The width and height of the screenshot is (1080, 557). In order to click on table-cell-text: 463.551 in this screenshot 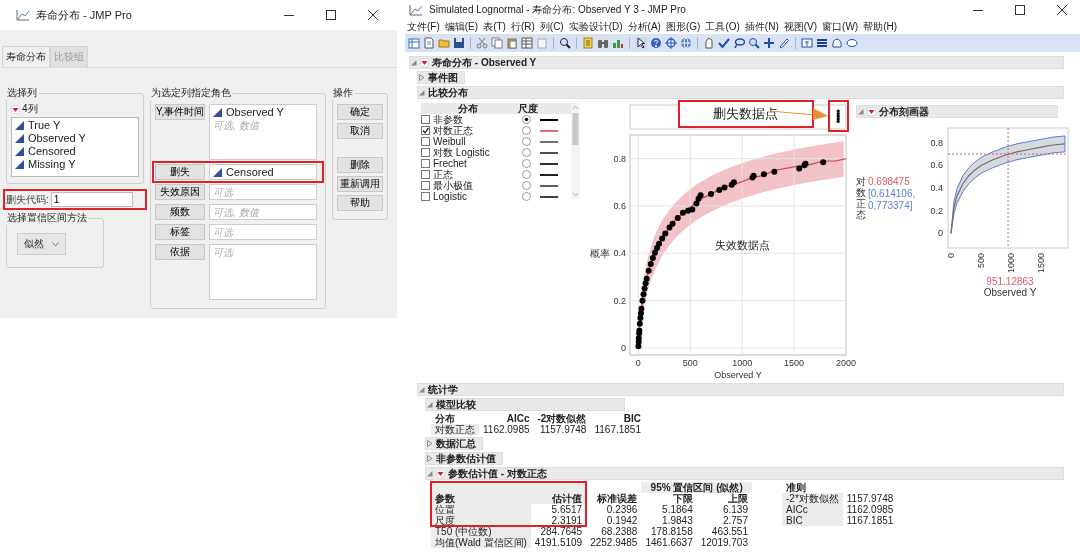, I will do `click(729, 531)`.